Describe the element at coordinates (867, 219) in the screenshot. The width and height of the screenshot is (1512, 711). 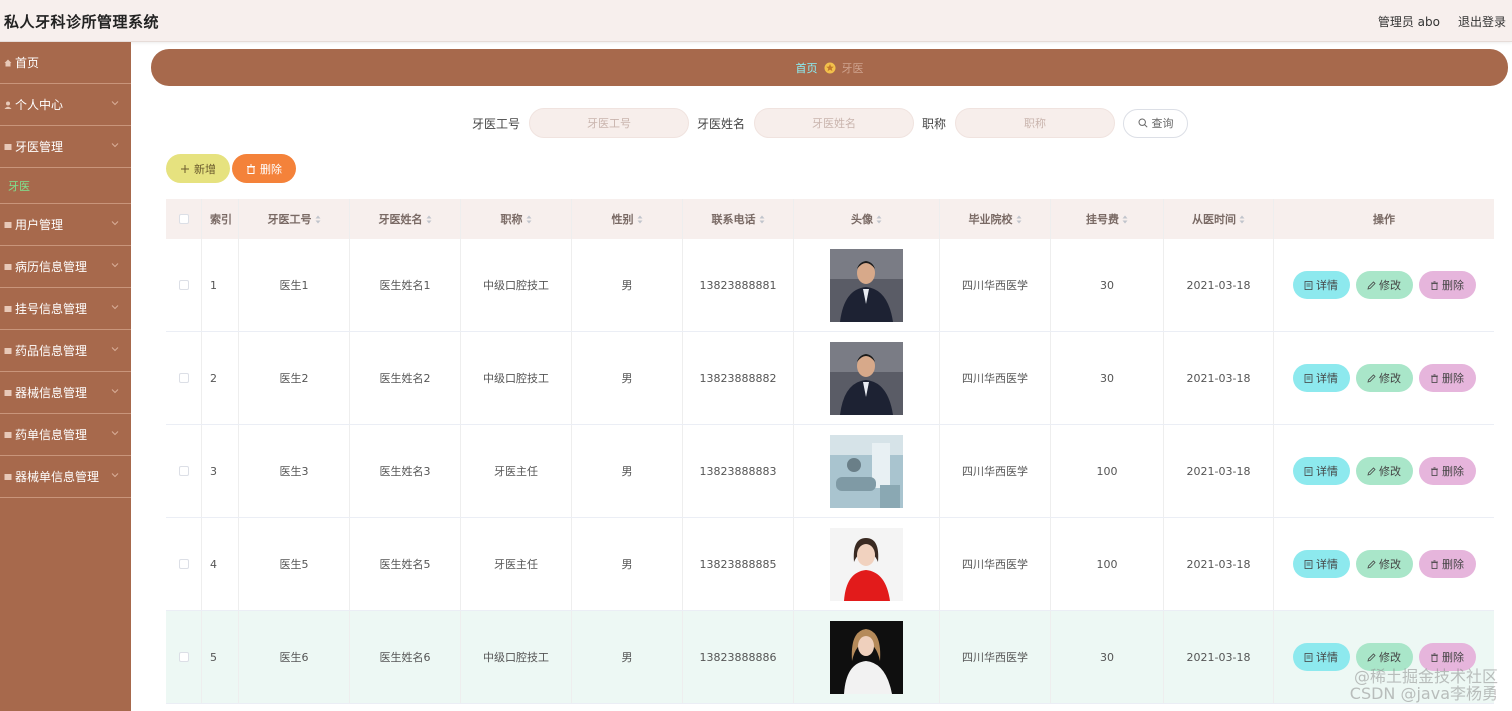
I see `header-avatar: 头像` at that location.